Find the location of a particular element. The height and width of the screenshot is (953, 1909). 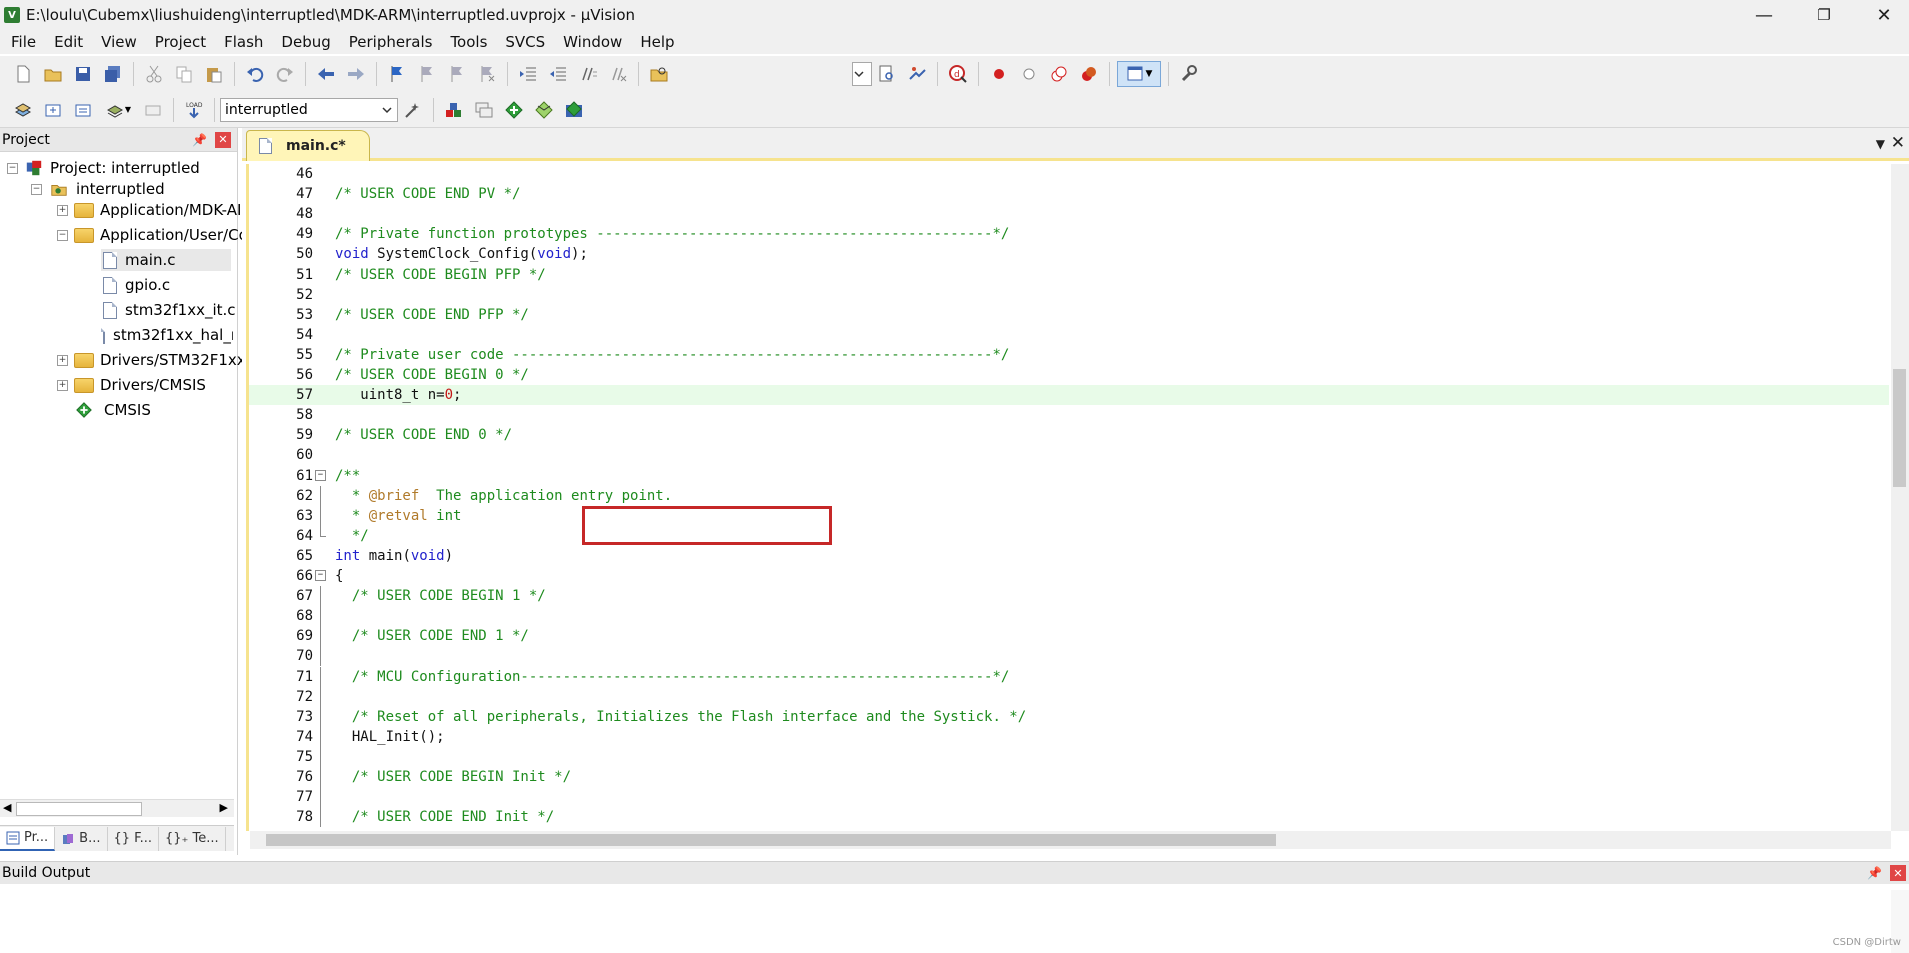

navigate-forward-icon is located at coordinates (356, 74).